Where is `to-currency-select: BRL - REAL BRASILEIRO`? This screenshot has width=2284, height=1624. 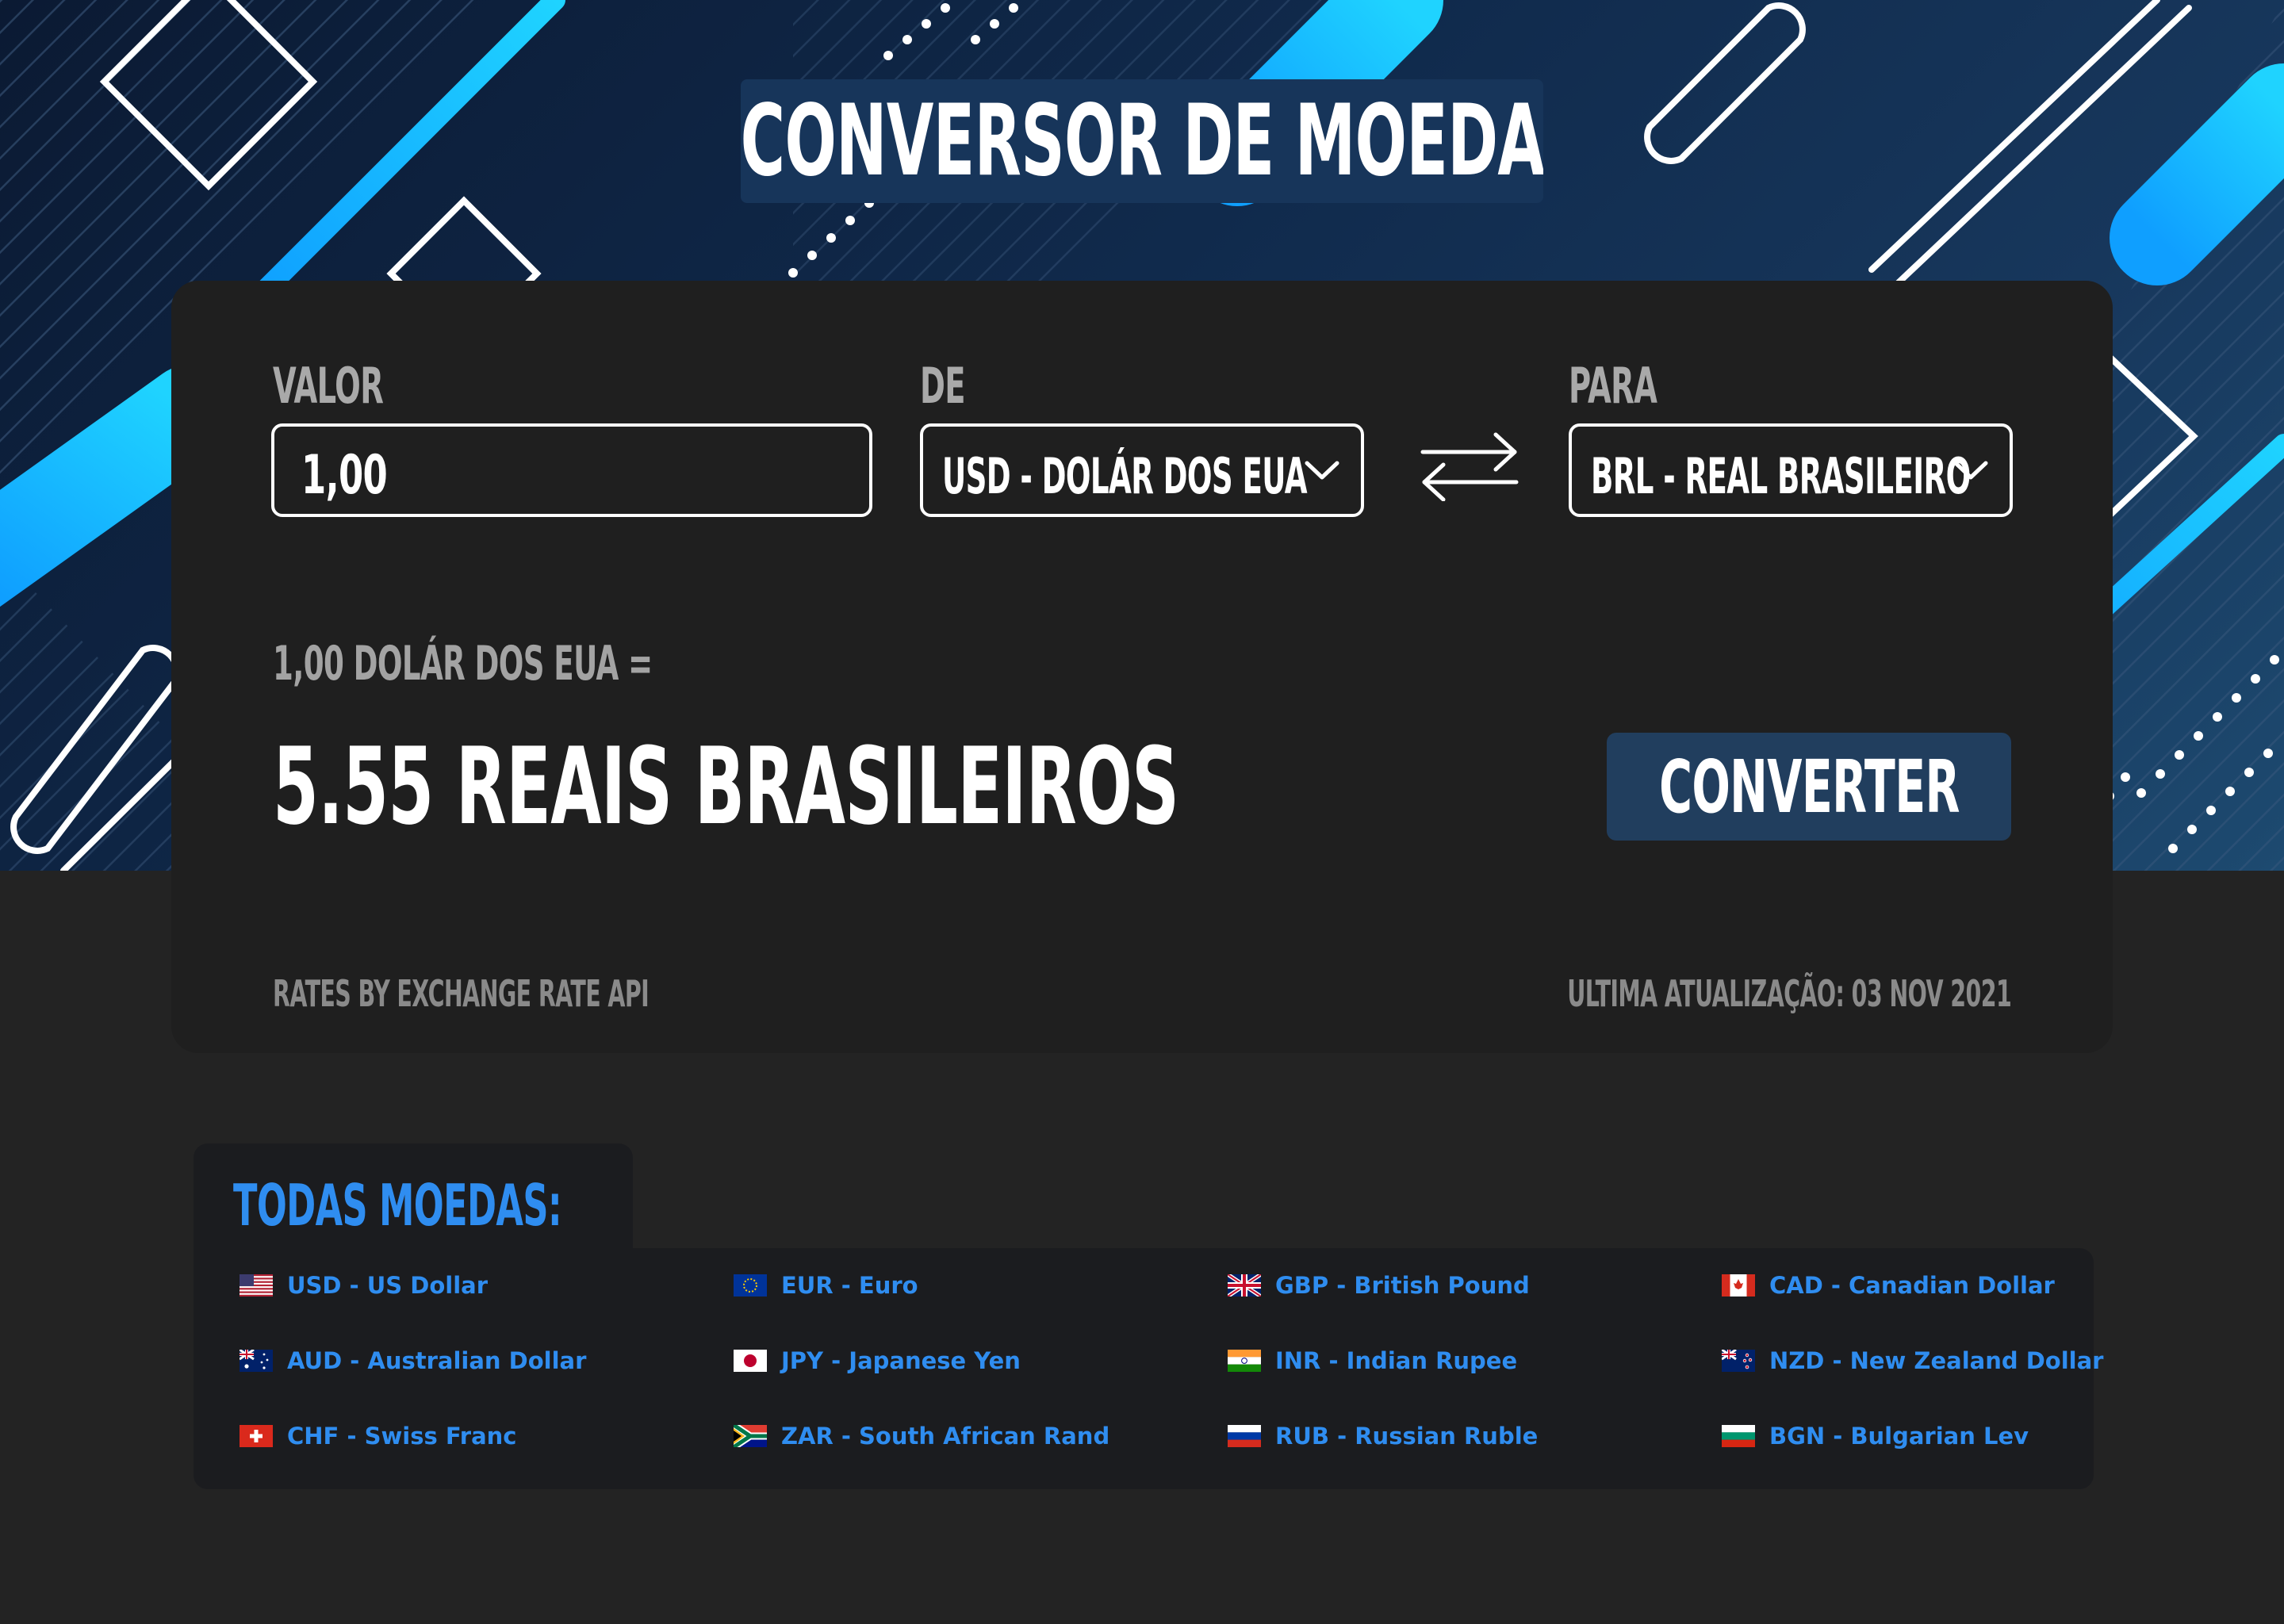
to-currency-select: BRL - REAL BRASILEIRO is located at coordinates (1791, 470).